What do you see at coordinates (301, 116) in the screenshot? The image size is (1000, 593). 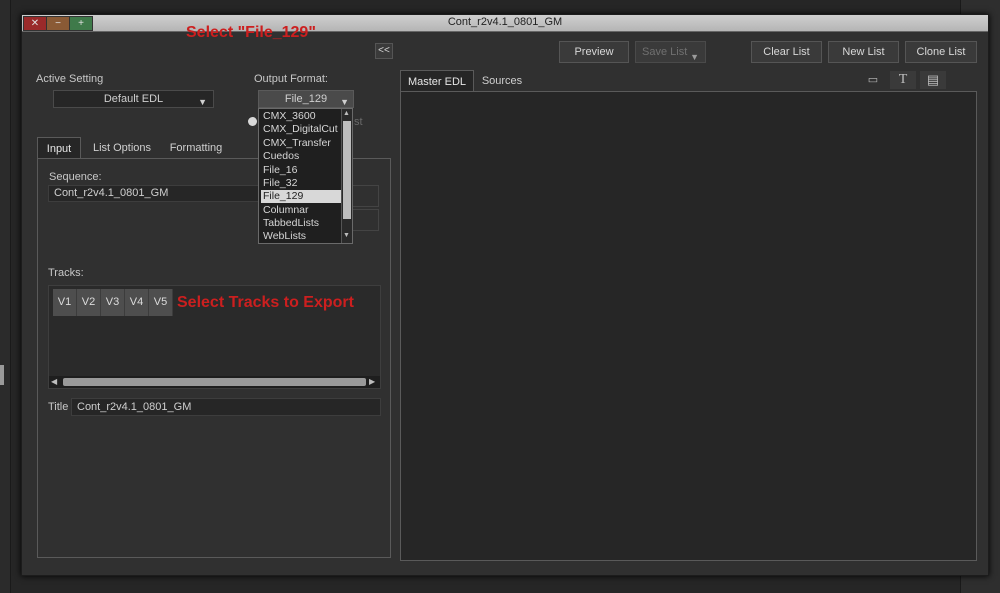 I see `option-cmx-3600: CMX_3600` at bounding box center [301, 116].